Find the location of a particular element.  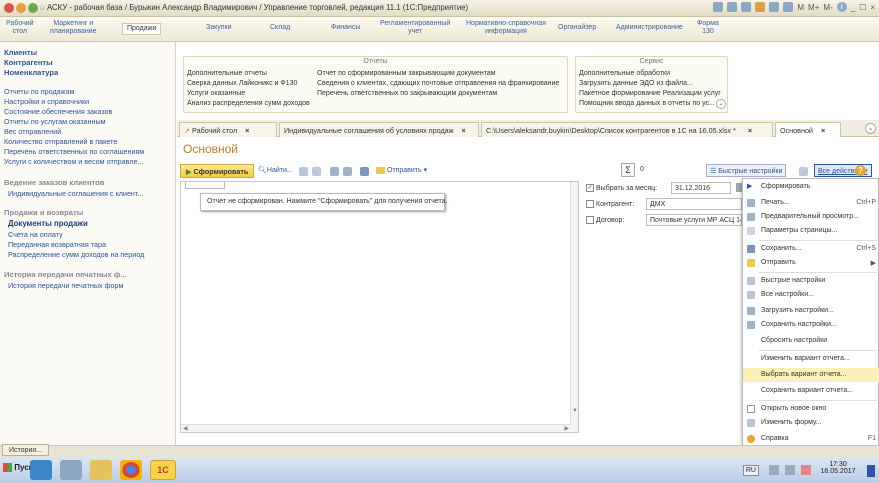

menu-open-new-window: Открыть новое окно is located at coordinates (811, 409).